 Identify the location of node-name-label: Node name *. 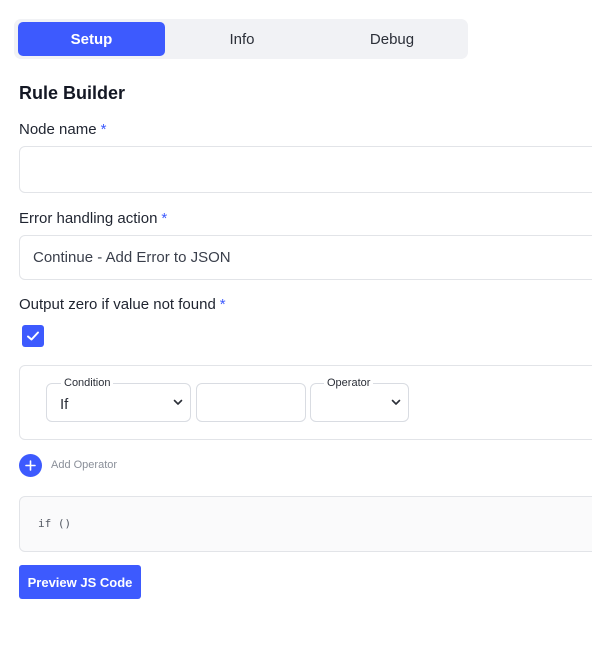
(62, 129).